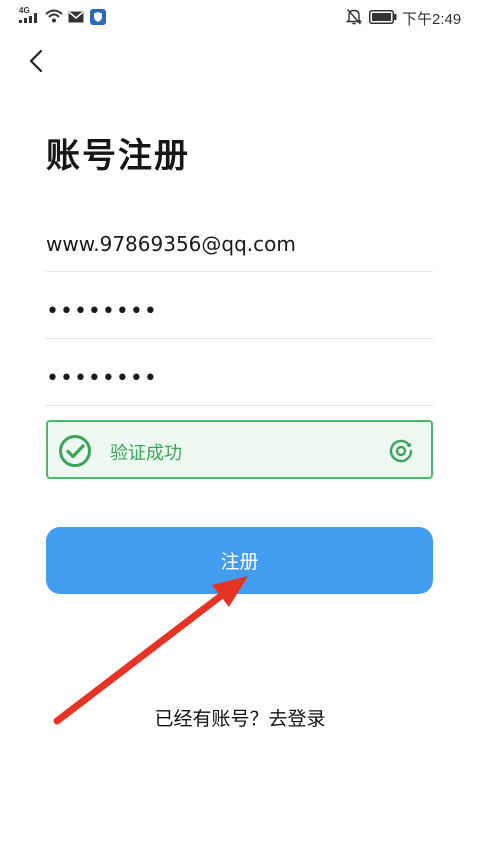 This screenshot has height=853, width=480. I want to click on back-button, so click(37, 61).